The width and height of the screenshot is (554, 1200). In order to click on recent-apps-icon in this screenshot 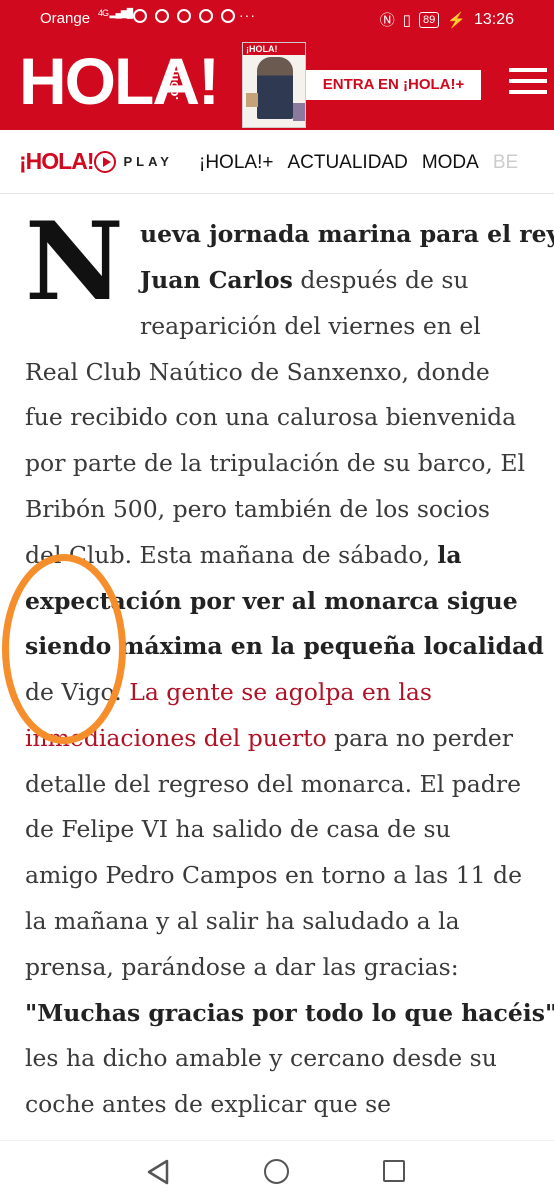, I will do `click(394, 1171)`.